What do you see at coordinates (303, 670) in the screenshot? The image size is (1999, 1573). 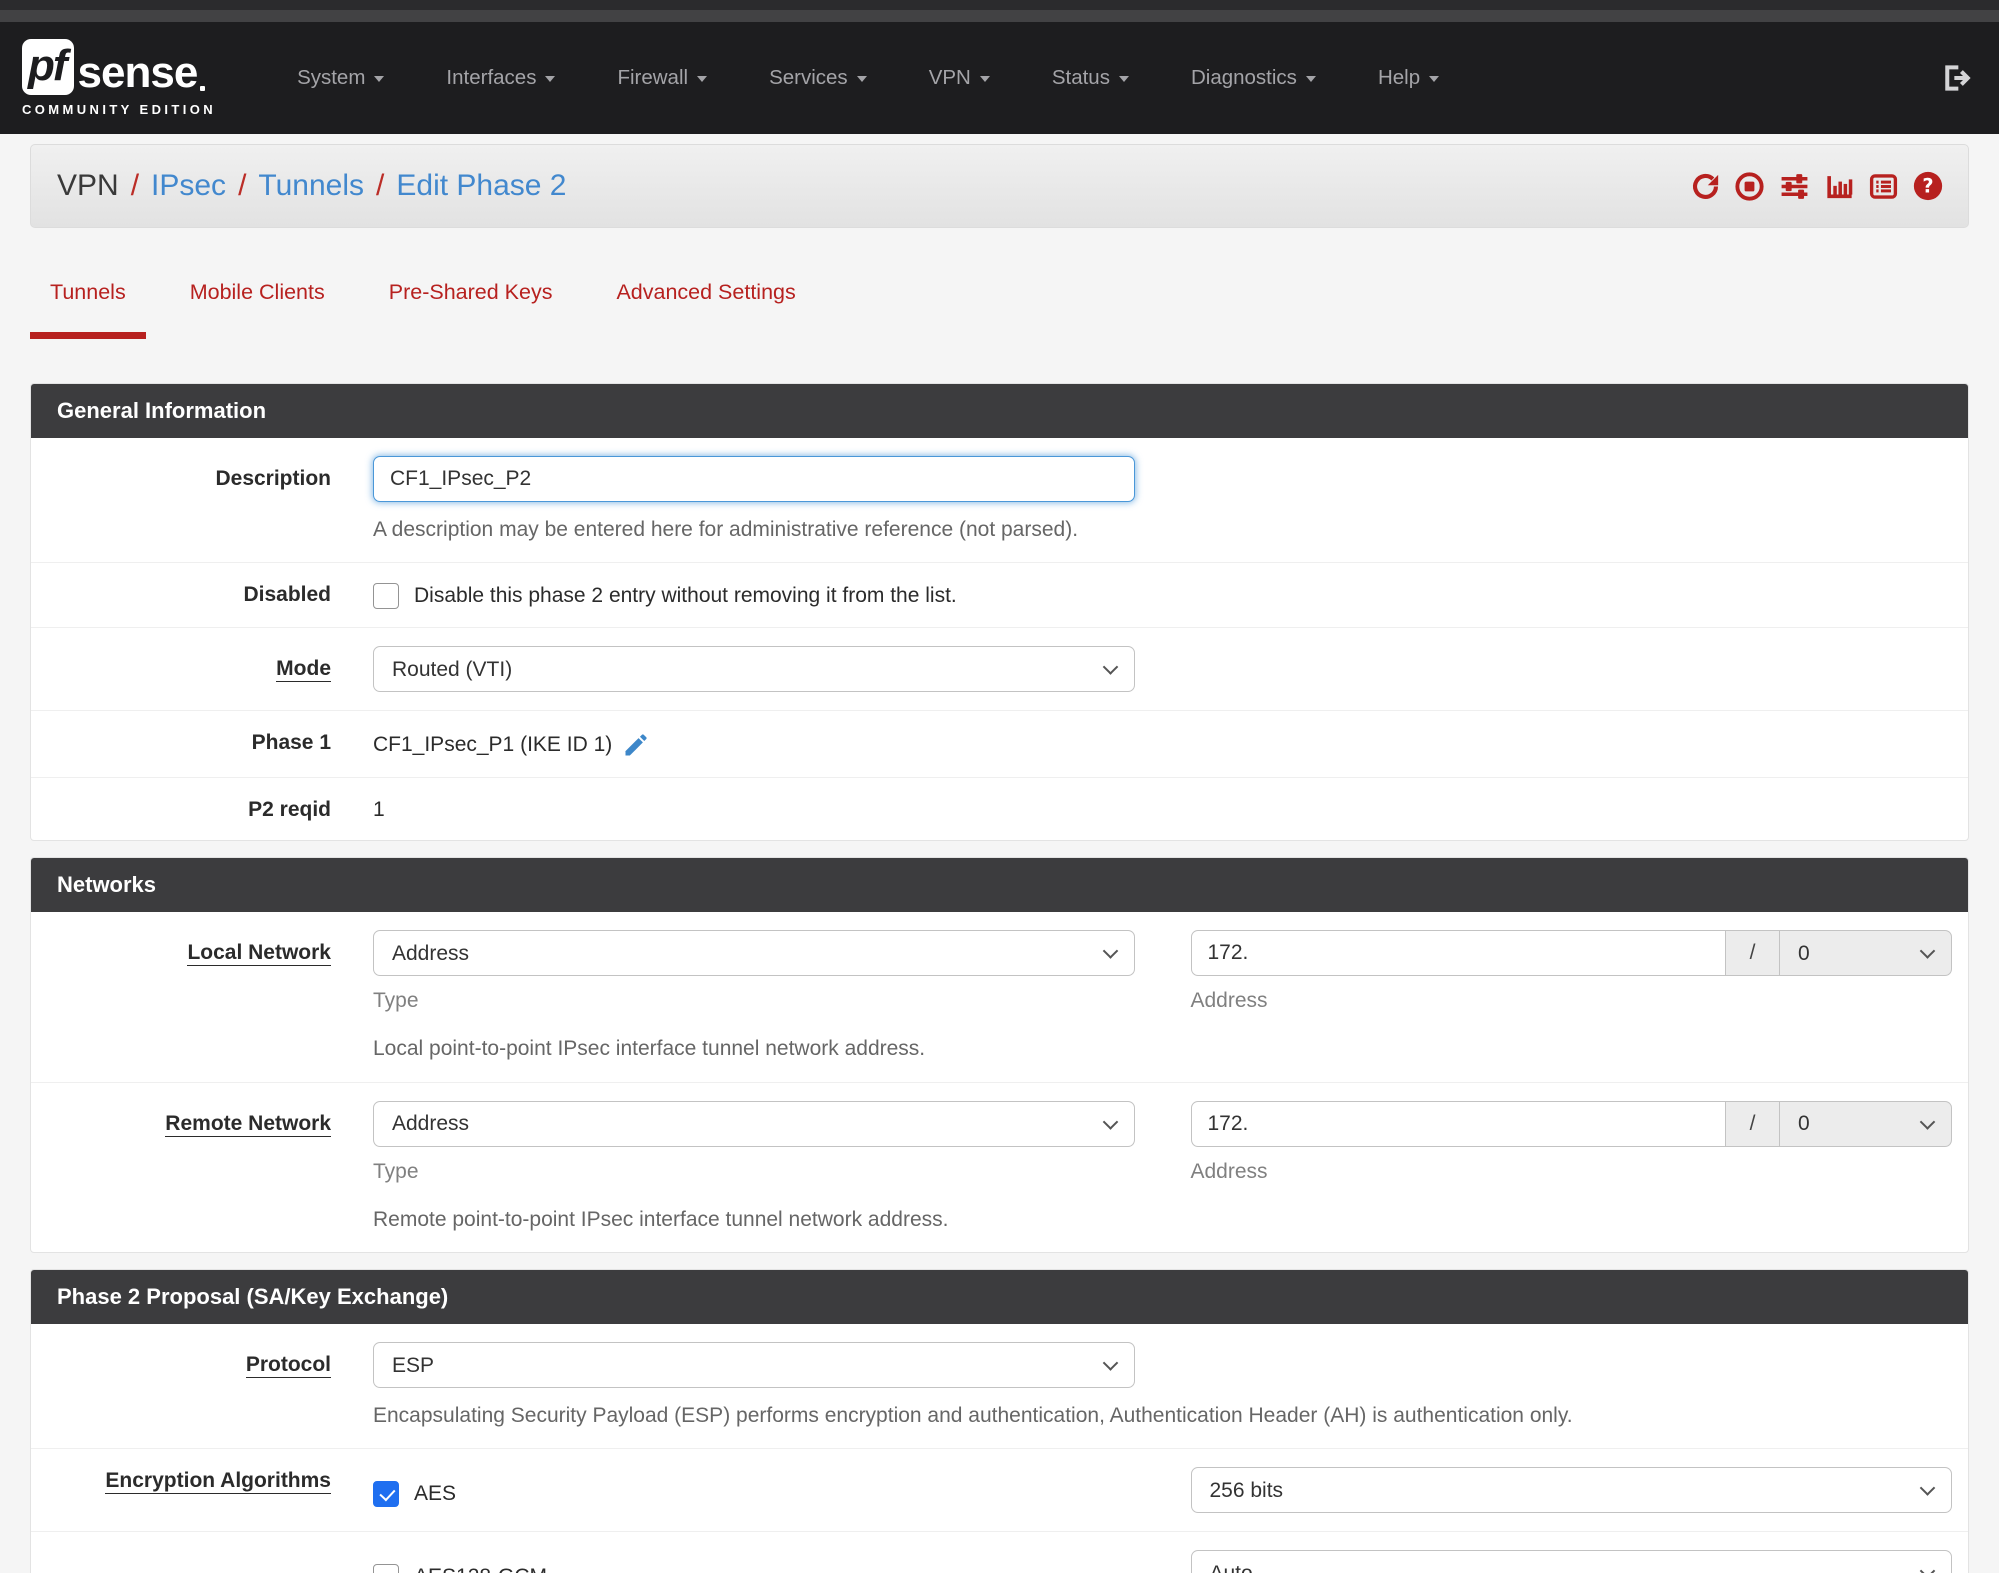 I see `mode-label: Mode` at bounding box center [303, 670].